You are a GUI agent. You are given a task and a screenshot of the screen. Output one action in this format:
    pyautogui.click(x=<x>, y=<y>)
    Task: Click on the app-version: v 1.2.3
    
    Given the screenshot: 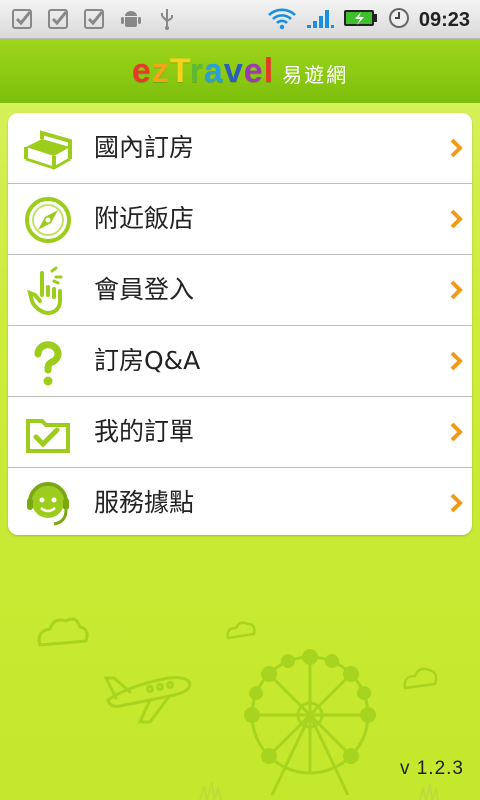 What is the action you would take?
    pyautogui.click(x=431, y=768)
    